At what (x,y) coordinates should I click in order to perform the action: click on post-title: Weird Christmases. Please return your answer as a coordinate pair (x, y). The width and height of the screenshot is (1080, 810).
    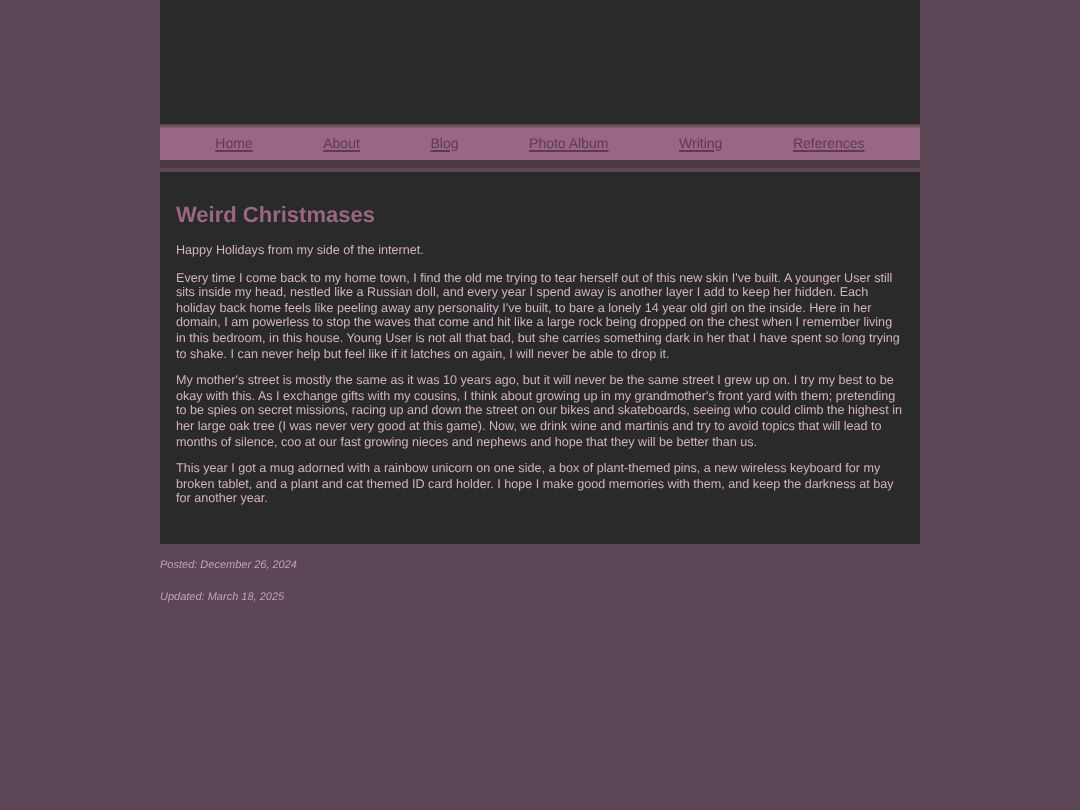
    Looking at the image, I should click on (276, 216).